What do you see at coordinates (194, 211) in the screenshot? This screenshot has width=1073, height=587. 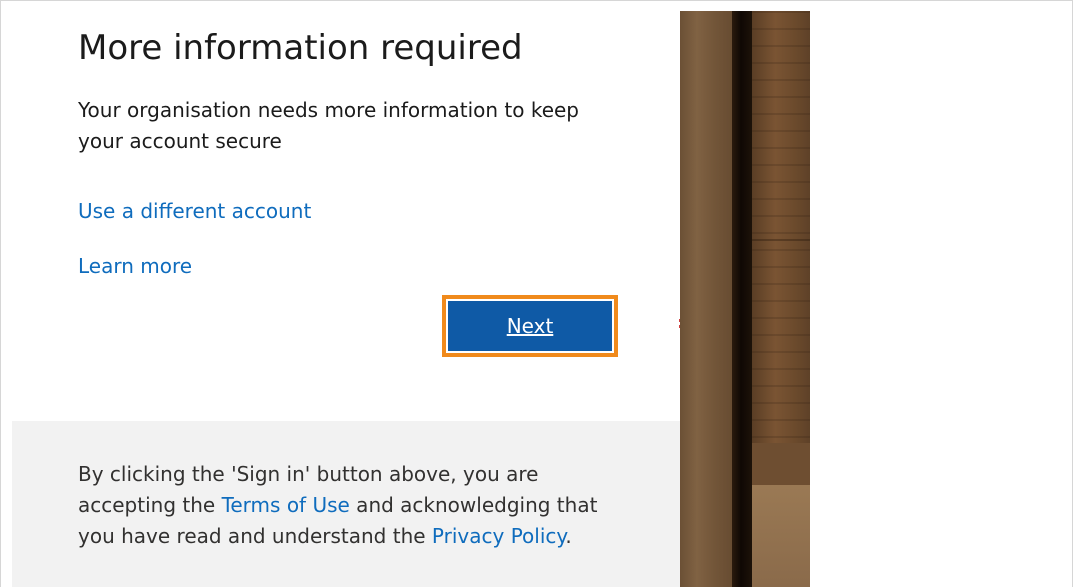 I see `use-different-account-link: Use a different account` at bounding box center [194, 211].